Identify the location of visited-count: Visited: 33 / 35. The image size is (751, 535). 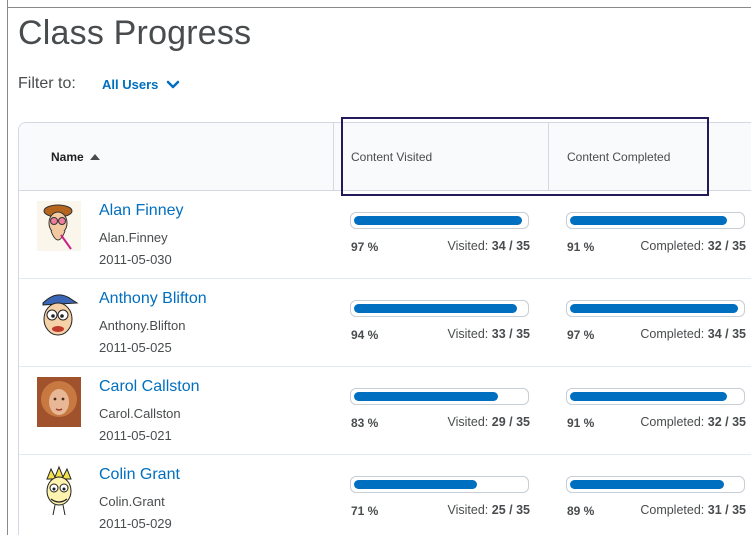
(489, 334).